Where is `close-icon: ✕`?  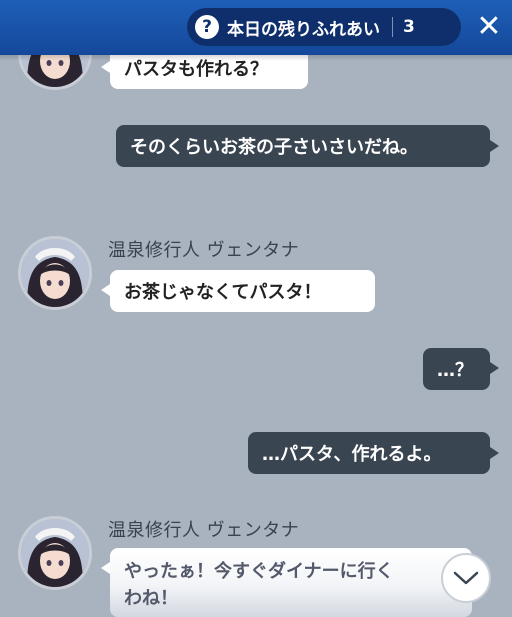 close-icon: ✕ is located at coordinates (489, 27).